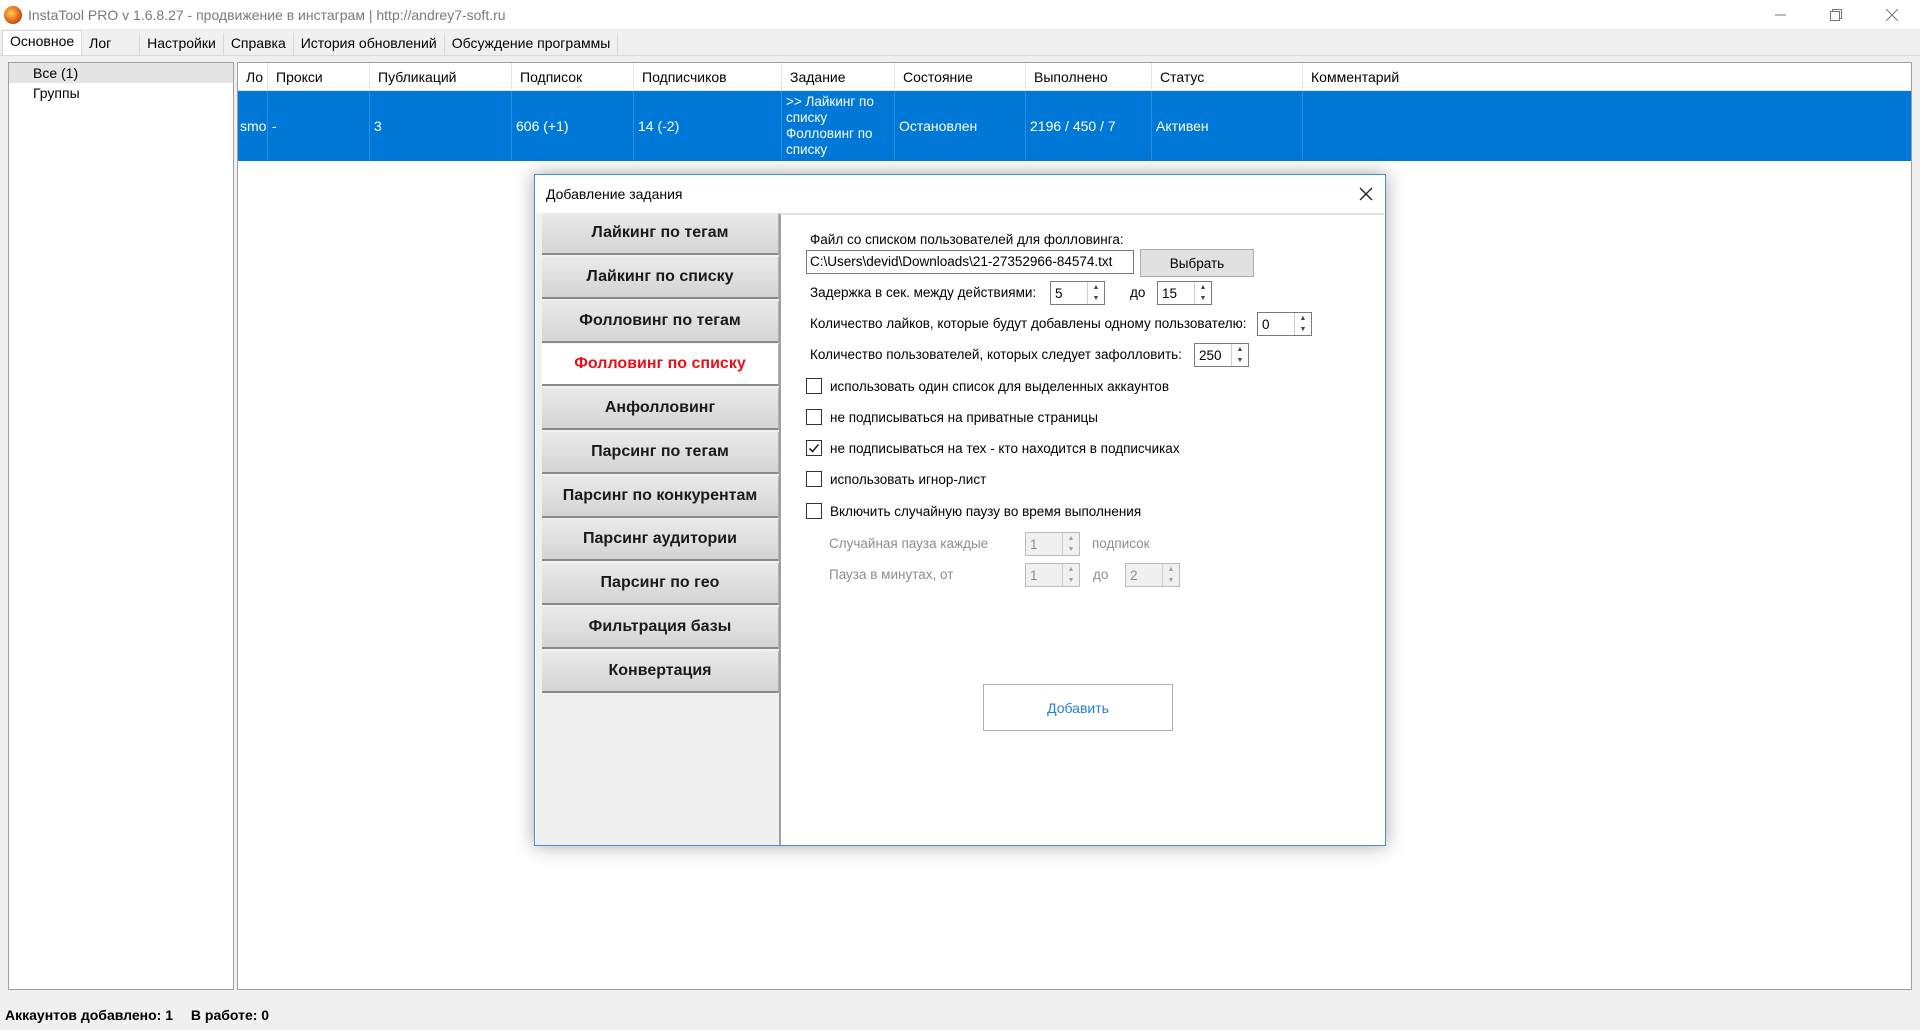 This screenshot has width=1920, height=1030. What do you see at coordinates (1210, 355) in the screenshot?
I see `users-value: 250` at bounding box center [1210, 355].